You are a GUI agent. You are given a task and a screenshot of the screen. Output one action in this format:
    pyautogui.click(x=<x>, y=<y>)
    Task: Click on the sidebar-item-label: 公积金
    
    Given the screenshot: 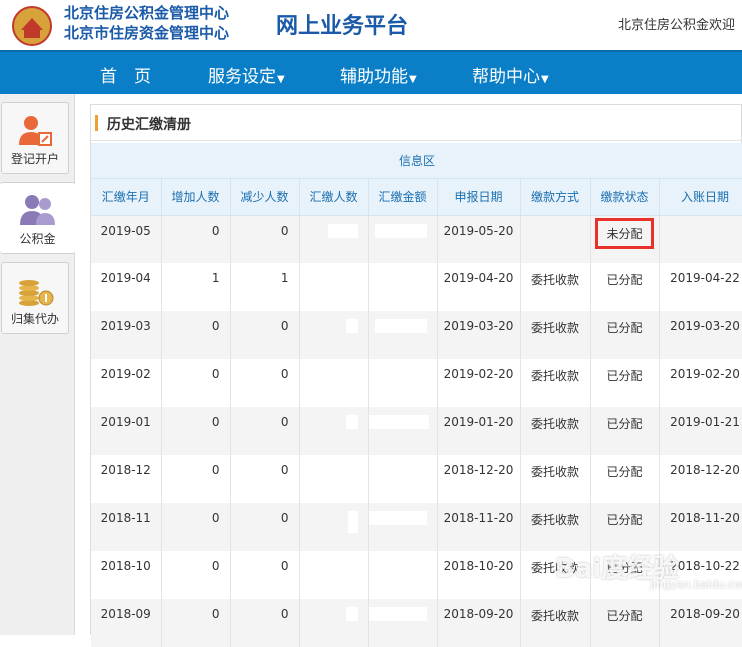 What is the action you would take?
    pyautogui.click(x=37, y=239)
    